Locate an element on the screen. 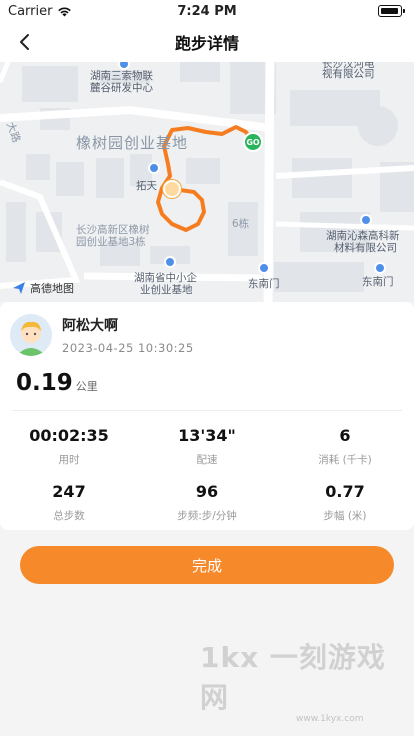 The height and width of the screenshot is (736, 414). page-title: 跑步详情 is located at coordinates (206, 43).